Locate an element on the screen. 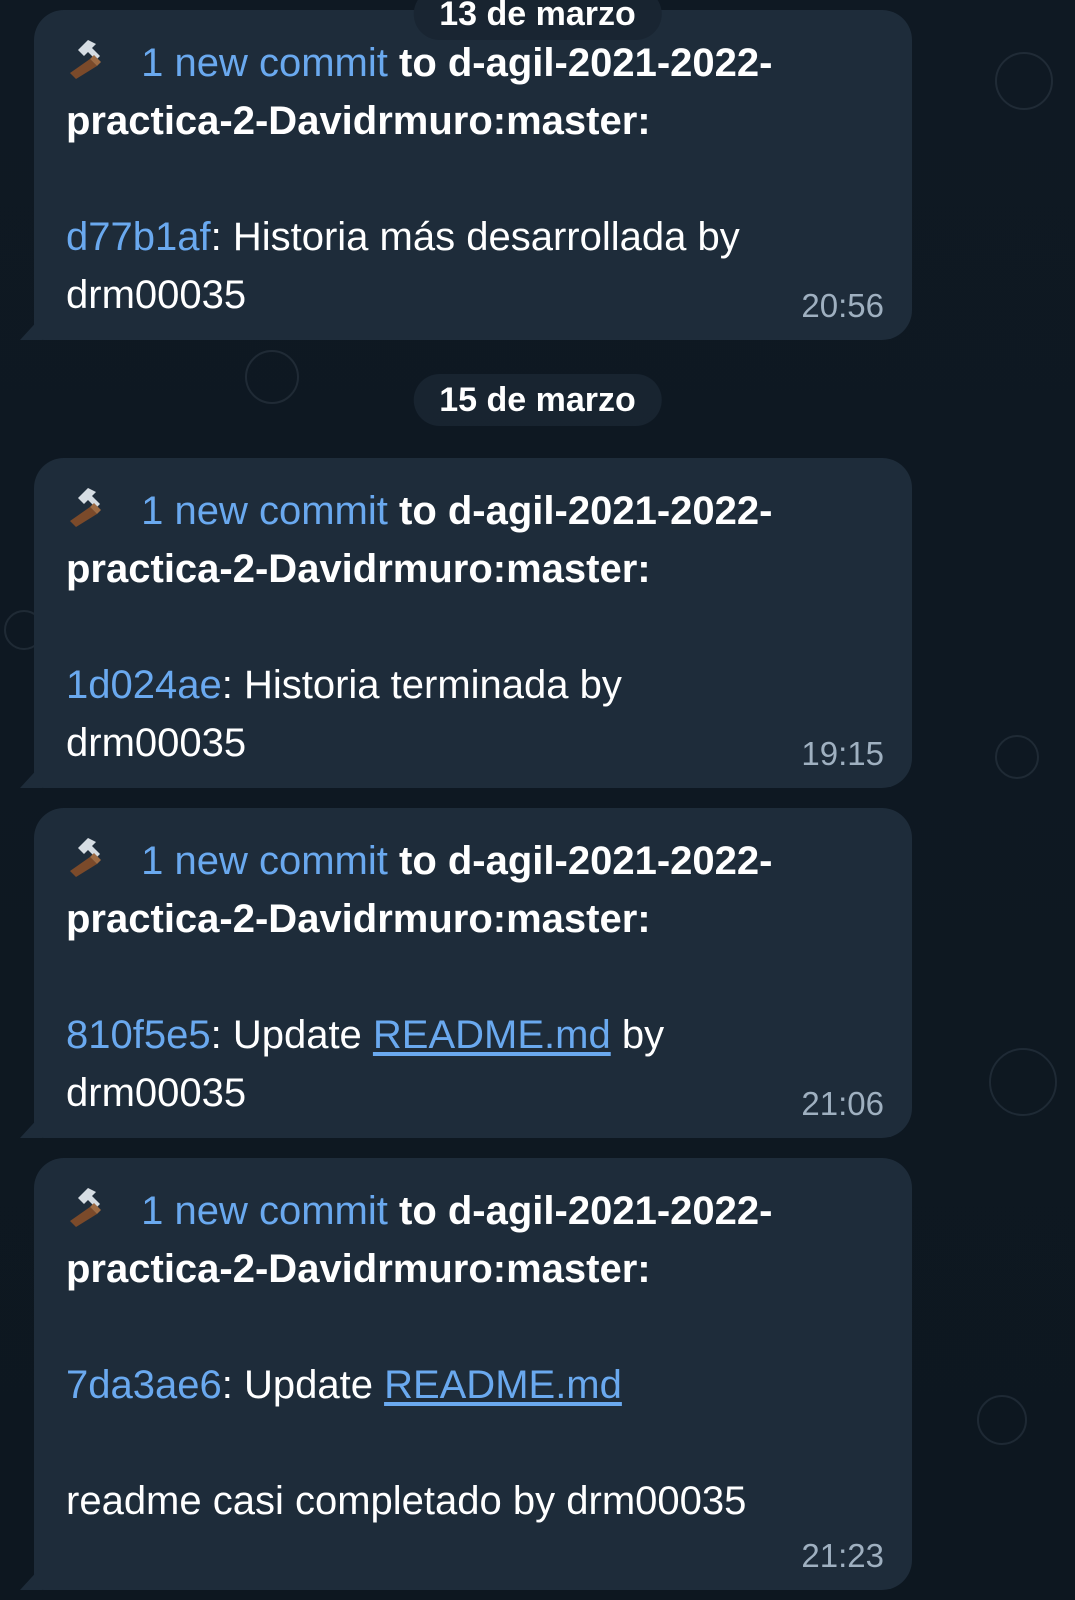 The height and width of the screenshot is (1600, 1075). commit-hash-link: 810f5e5 is located at coordinates (138, 1035).